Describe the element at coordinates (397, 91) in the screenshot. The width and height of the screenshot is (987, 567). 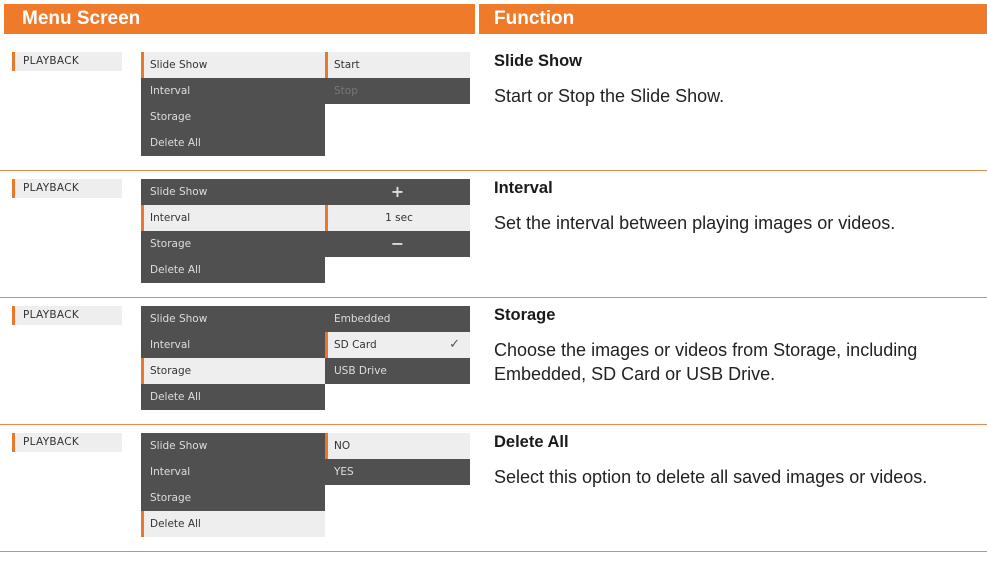
I see `submenu-item-stop: Stop` at that location.